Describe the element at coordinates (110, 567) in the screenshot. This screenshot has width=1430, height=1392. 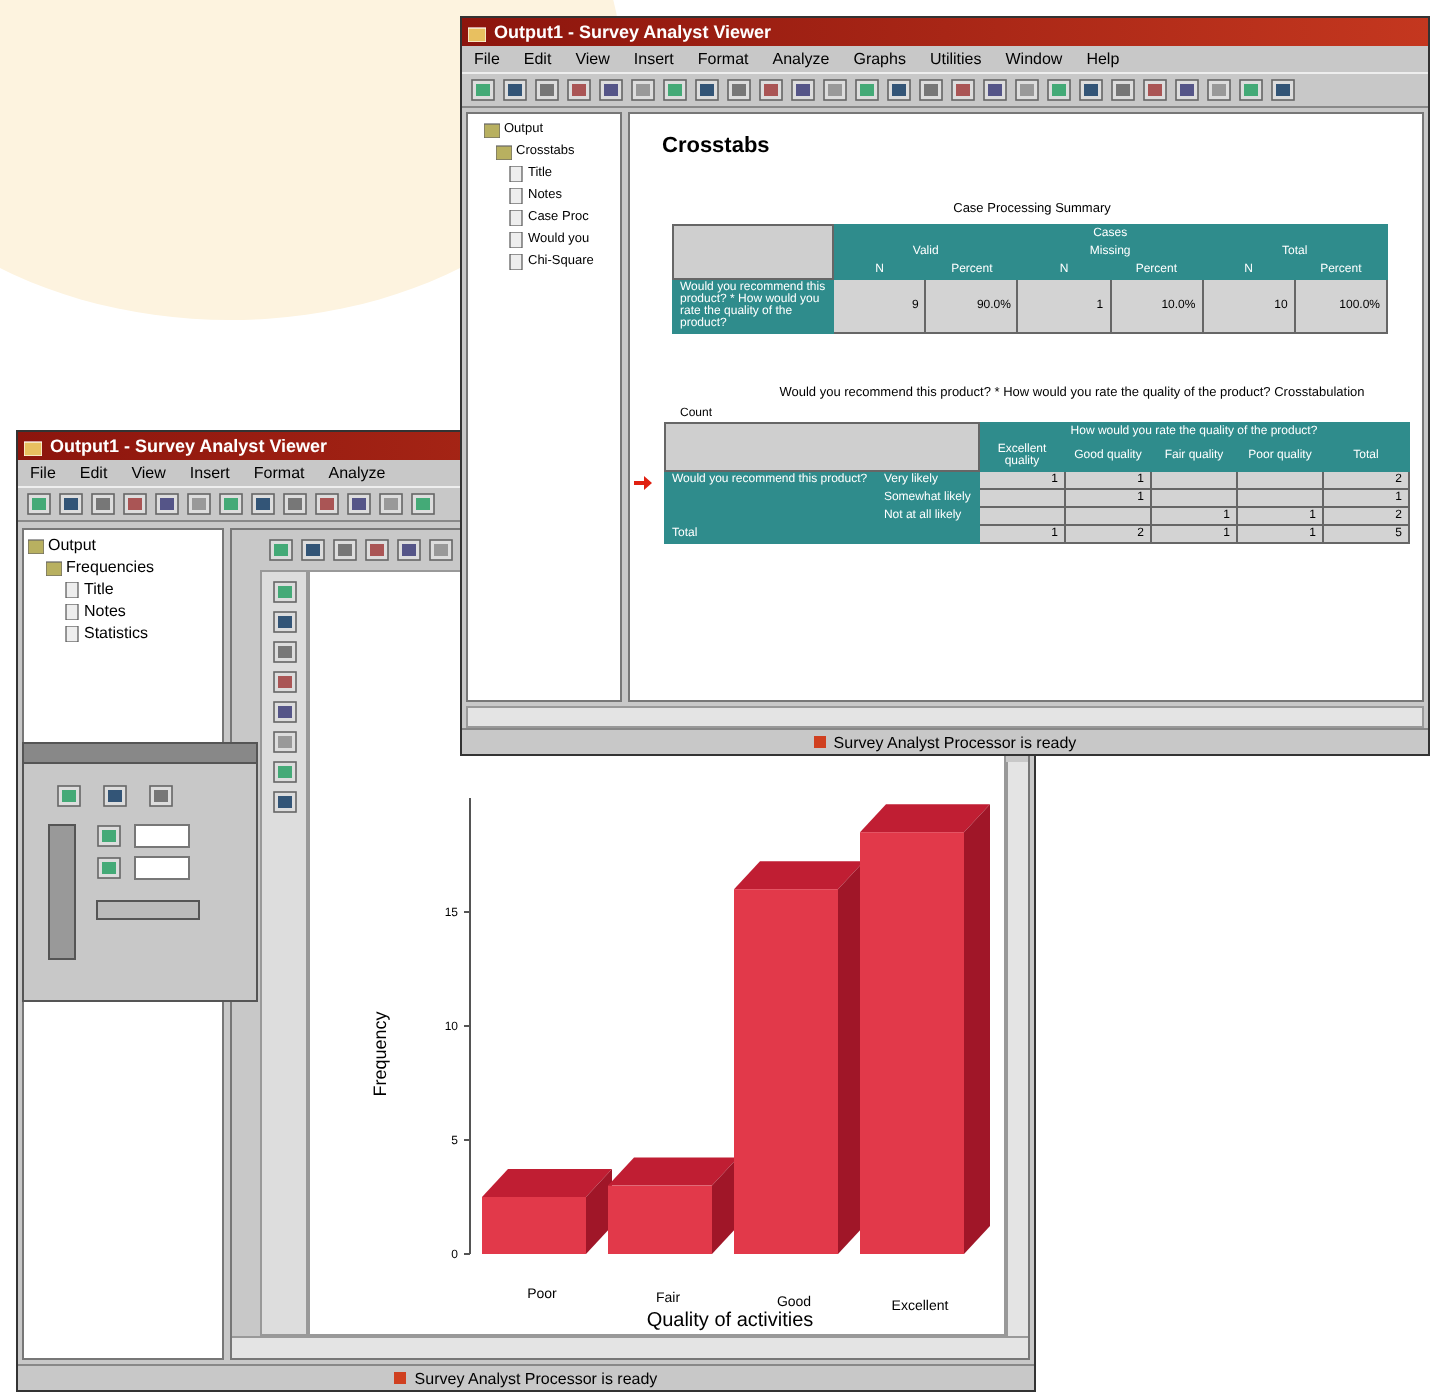
I see `outline-item: Frequencies` at that location.